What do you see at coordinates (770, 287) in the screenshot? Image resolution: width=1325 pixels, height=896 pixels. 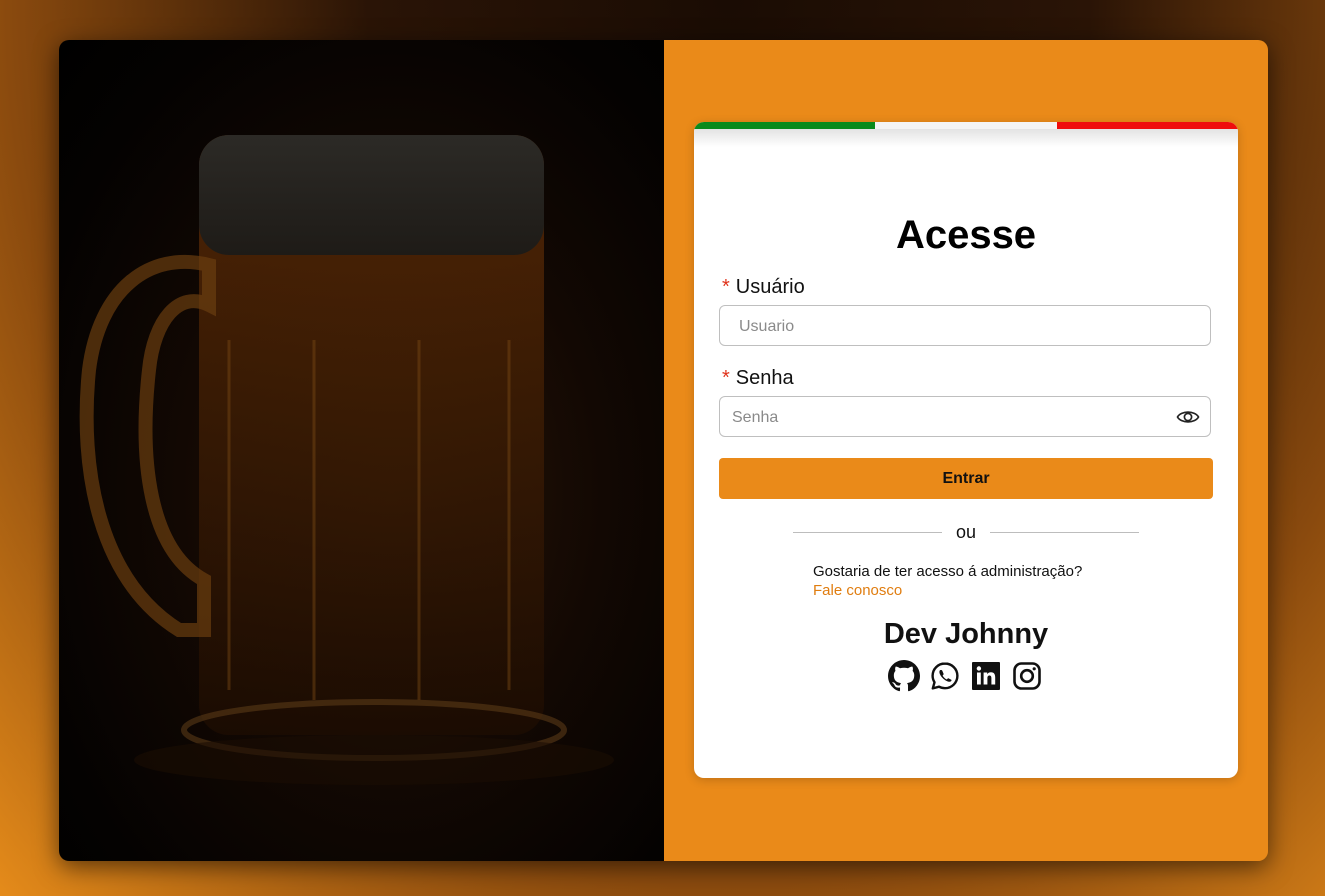 I see `username-label-text: Usuário` at bounding box center [770, 287].